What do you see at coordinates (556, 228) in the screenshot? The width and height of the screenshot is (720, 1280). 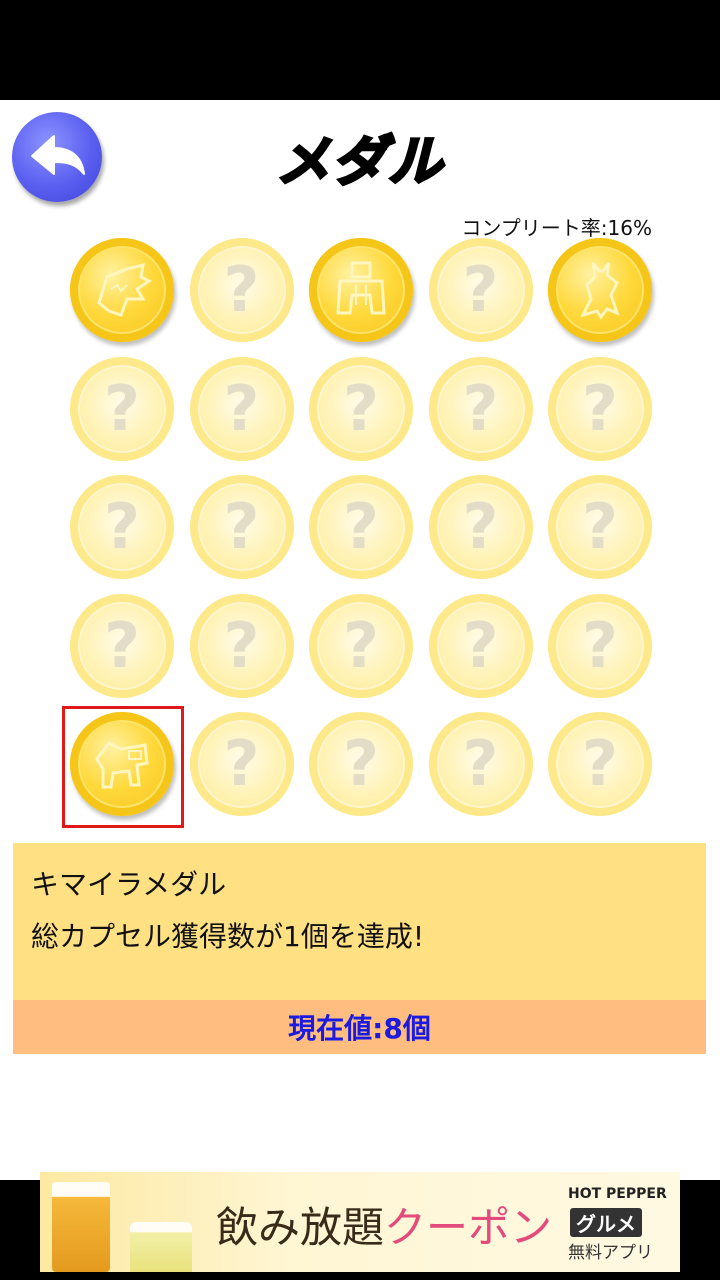 I see `completion-rate: コンプリート率:16%` at bounding box center [556, 228].